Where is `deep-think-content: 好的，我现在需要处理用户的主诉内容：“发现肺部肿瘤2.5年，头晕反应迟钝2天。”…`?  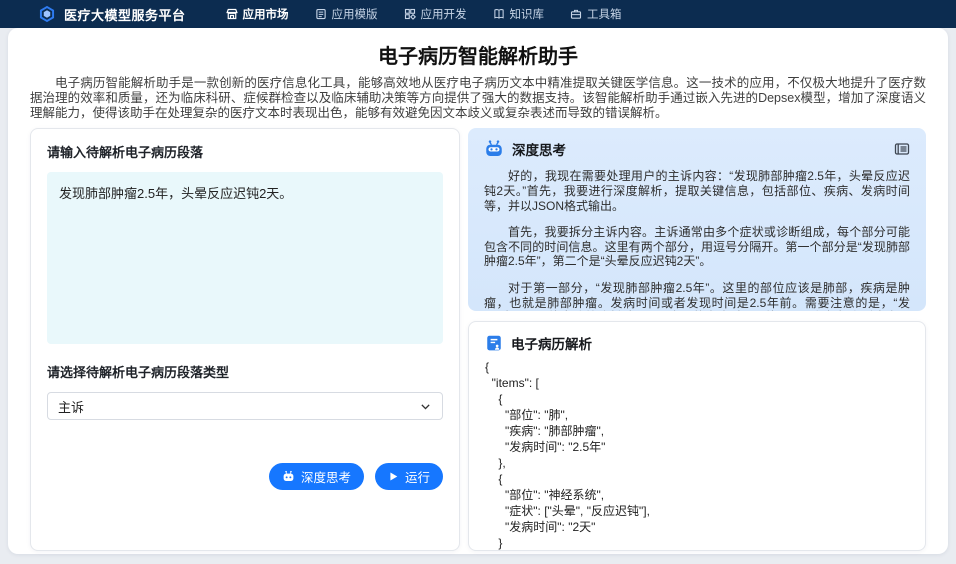 deep-think-content: 好的，我现在需要处理用户的主诉内容：“发现肺部肿瘤2.5年，头晕反应迟钝2天。”… is located at coordinates (697, 240).